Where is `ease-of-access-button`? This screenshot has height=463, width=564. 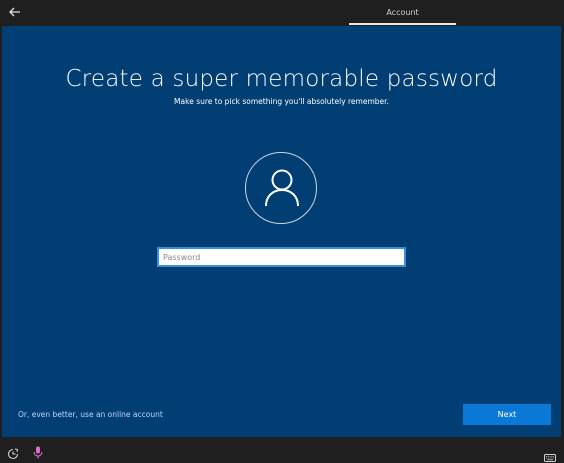
ease-of-access-button is located at coordinates (13, 454).